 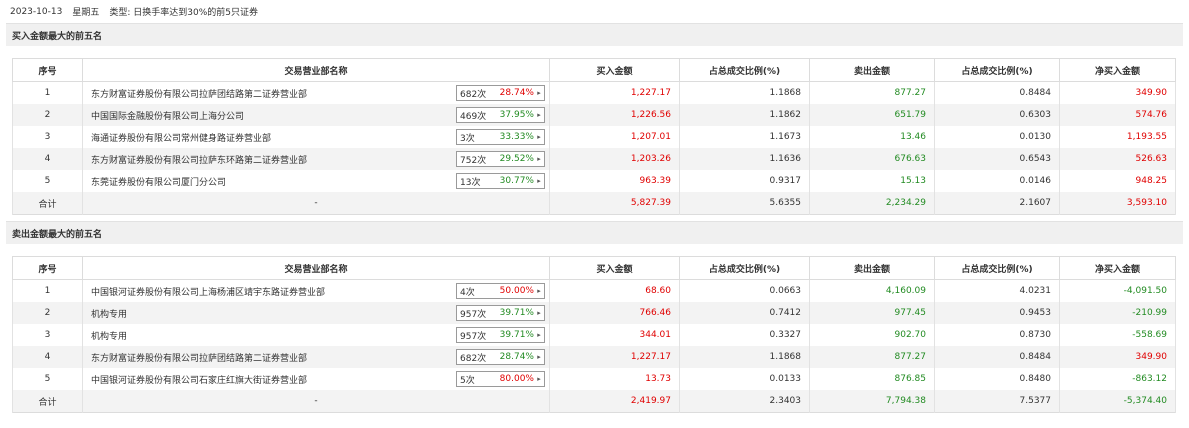 What do you see at coordinates (744, 335) in the screenshot?
I see `buy-ratio: 0.3327` at bounding box center [744, 335].